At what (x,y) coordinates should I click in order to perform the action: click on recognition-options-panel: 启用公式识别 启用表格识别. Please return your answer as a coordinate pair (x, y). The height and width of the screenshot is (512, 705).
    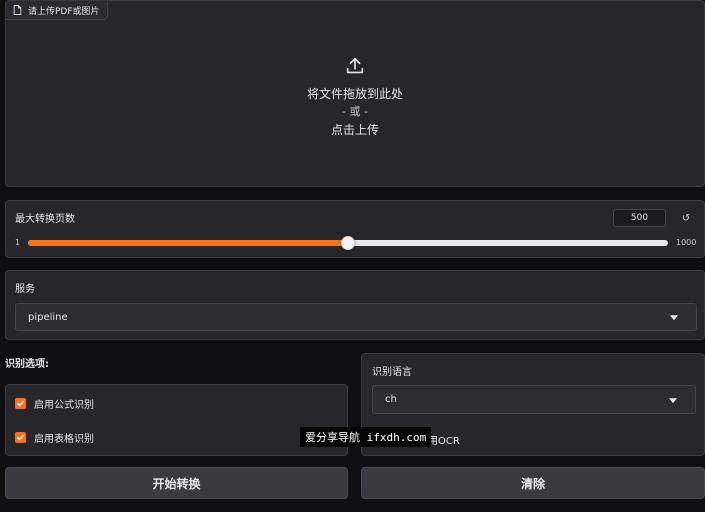
    Looking at the image, I should click on (176, 420).